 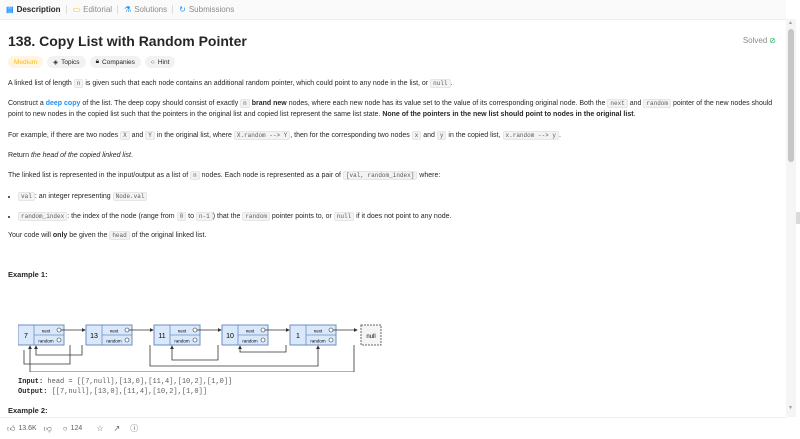 I want to click on list-item: val: an integer representing Node.val, so click(x=395, y=196).